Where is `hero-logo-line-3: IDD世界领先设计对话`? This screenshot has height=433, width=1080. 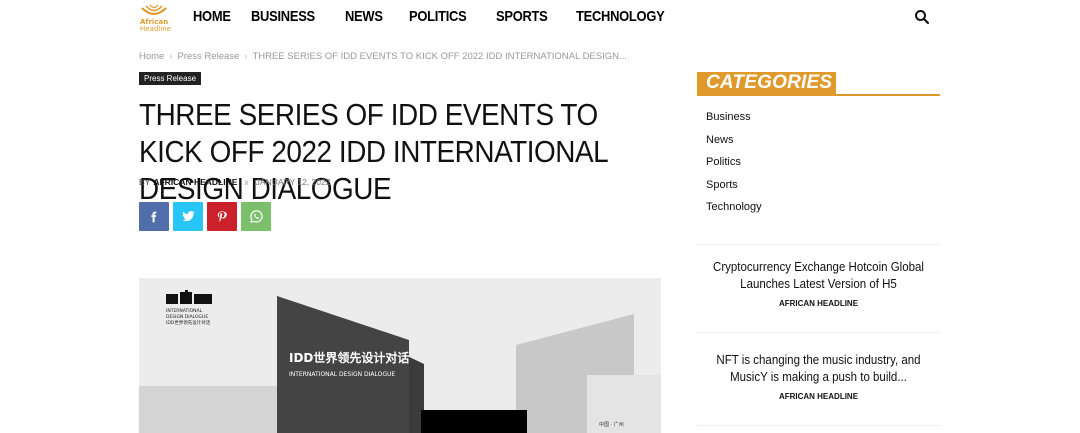
hero-logo-line-3: IDD世界领先设计对话 is located at coordinates (188, 322).